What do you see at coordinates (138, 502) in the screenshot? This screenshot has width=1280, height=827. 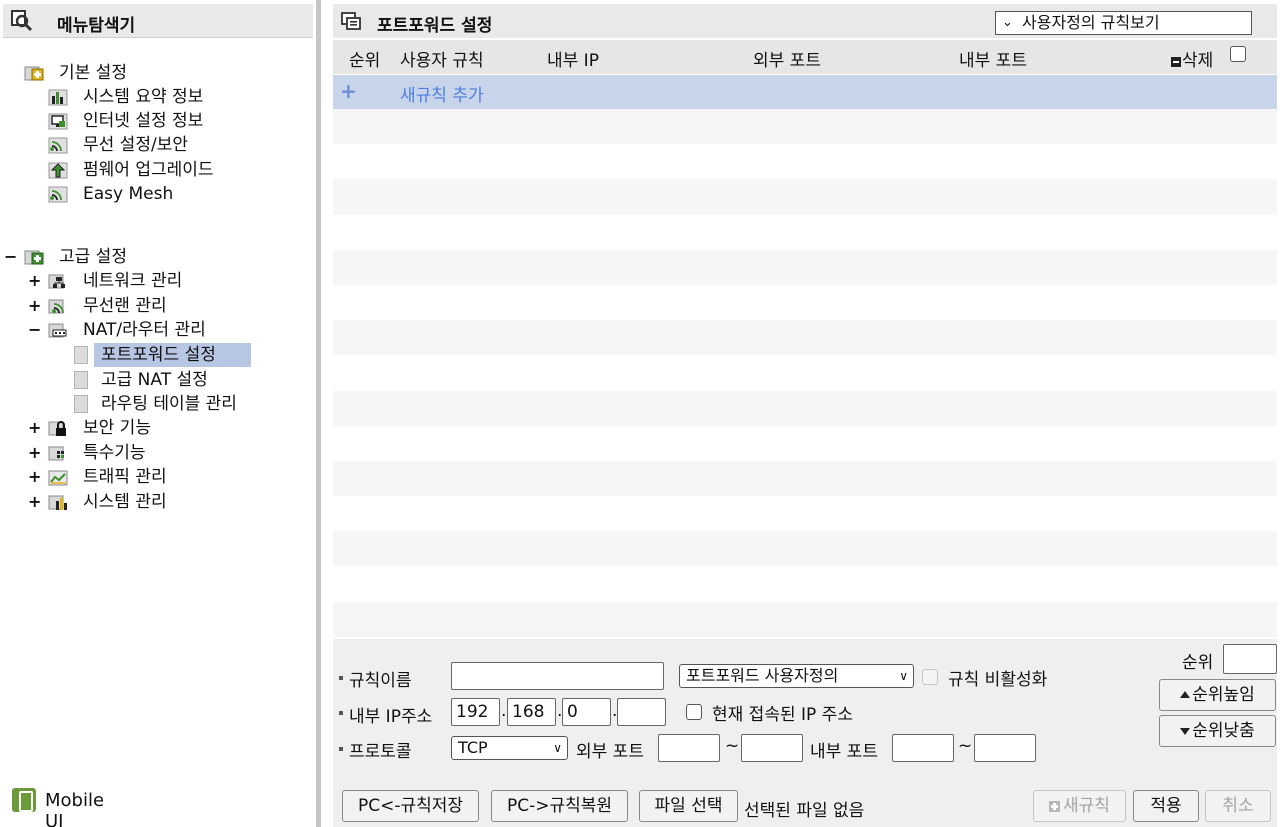 I see `tree-item-system-mgmt: + 시스템 관리` at bounding box center [138, 502].